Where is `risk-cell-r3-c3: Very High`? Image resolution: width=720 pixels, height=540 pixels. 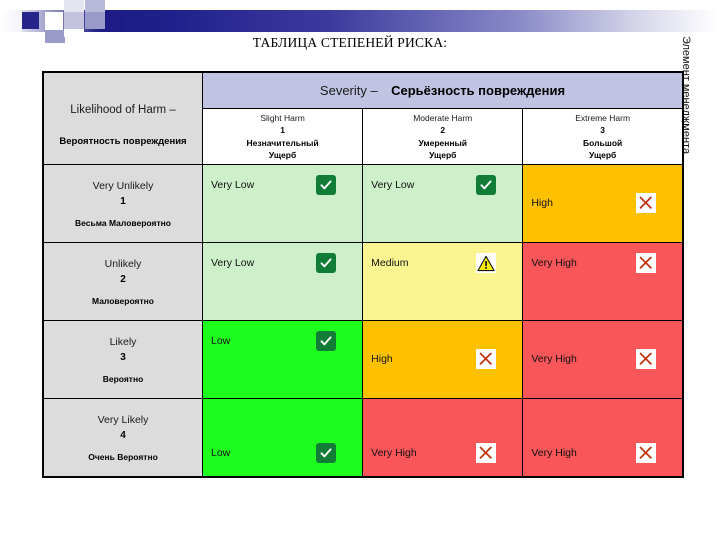
risk-cell-r3-c3: Very High is located at coordinates (603, 359).